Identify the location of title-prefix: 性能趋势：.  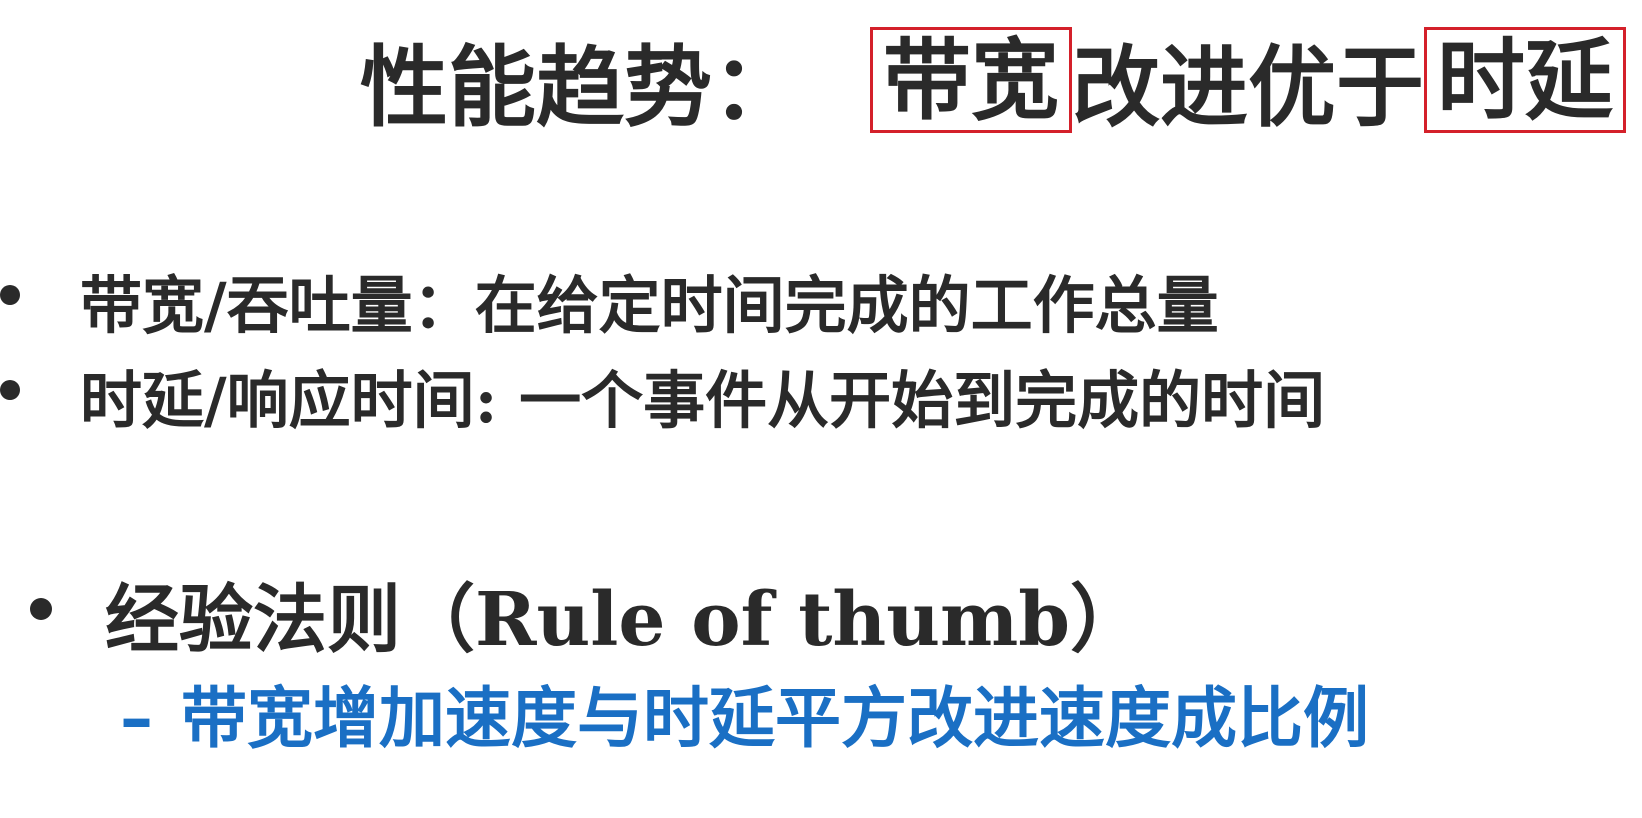
(580, 86).